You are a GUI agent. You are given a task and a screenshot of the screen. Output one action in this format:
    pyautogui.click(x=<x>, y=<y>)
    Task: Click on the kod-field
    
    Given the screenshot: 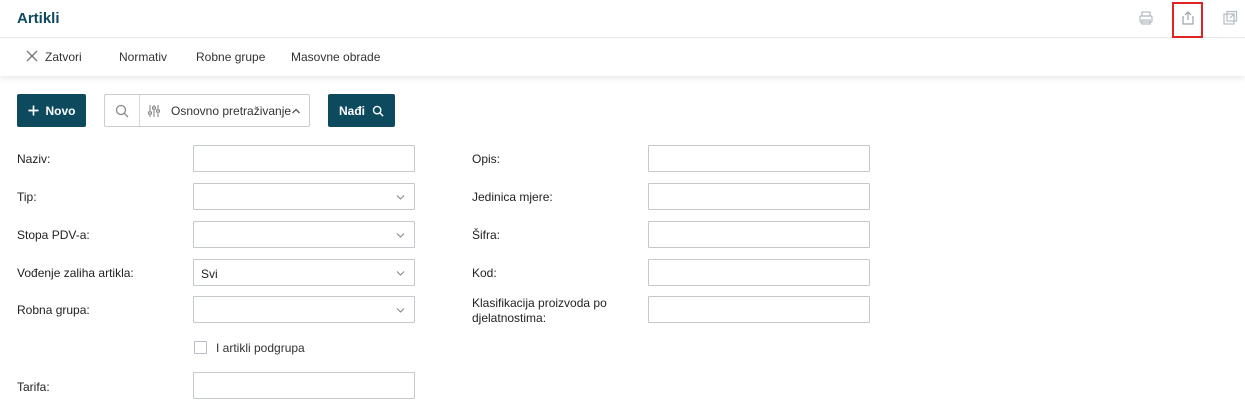 What is the action you would take?
    pyautogui.click(x=759, y=272)
    